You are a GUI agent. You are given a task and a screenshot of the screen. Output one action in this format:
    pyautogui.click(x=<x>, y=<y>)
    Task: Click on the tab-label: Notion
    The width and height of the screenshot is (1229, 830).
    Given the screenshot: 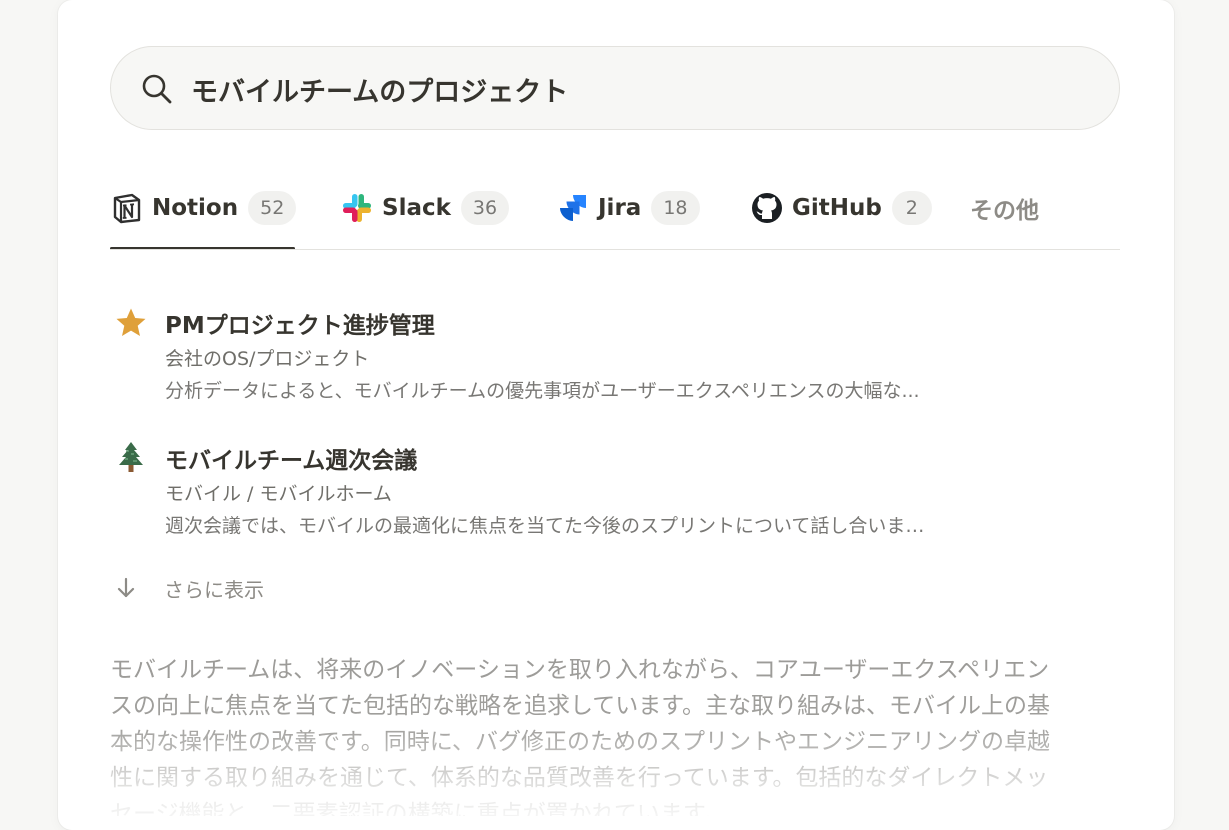 What is the action you would take?
    pyautogui.click(x=195, y=208)
    